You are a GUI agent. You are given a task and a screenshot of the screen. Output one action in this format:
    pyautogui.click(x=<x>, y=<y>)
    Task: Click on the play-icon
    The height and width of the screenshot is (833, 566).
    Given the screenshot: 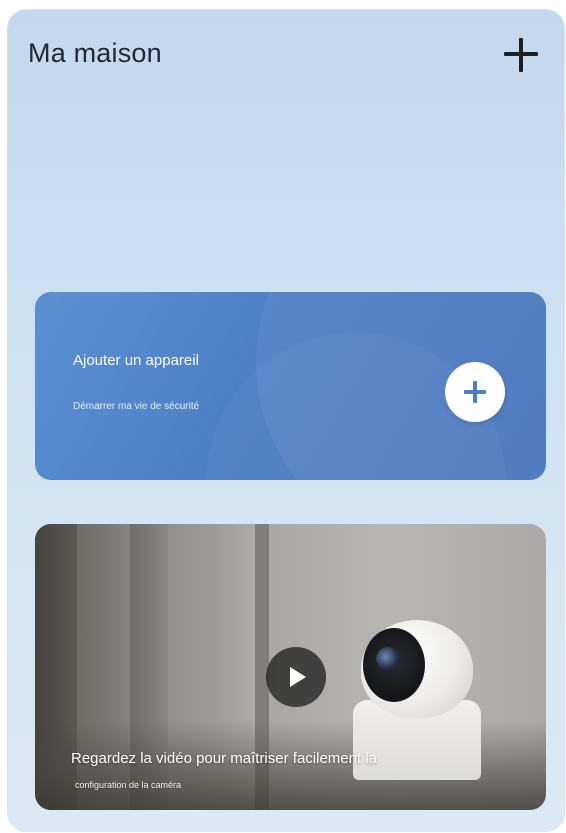 What is the action you would take?
    pyautogui.click(x=298, y=677)
    